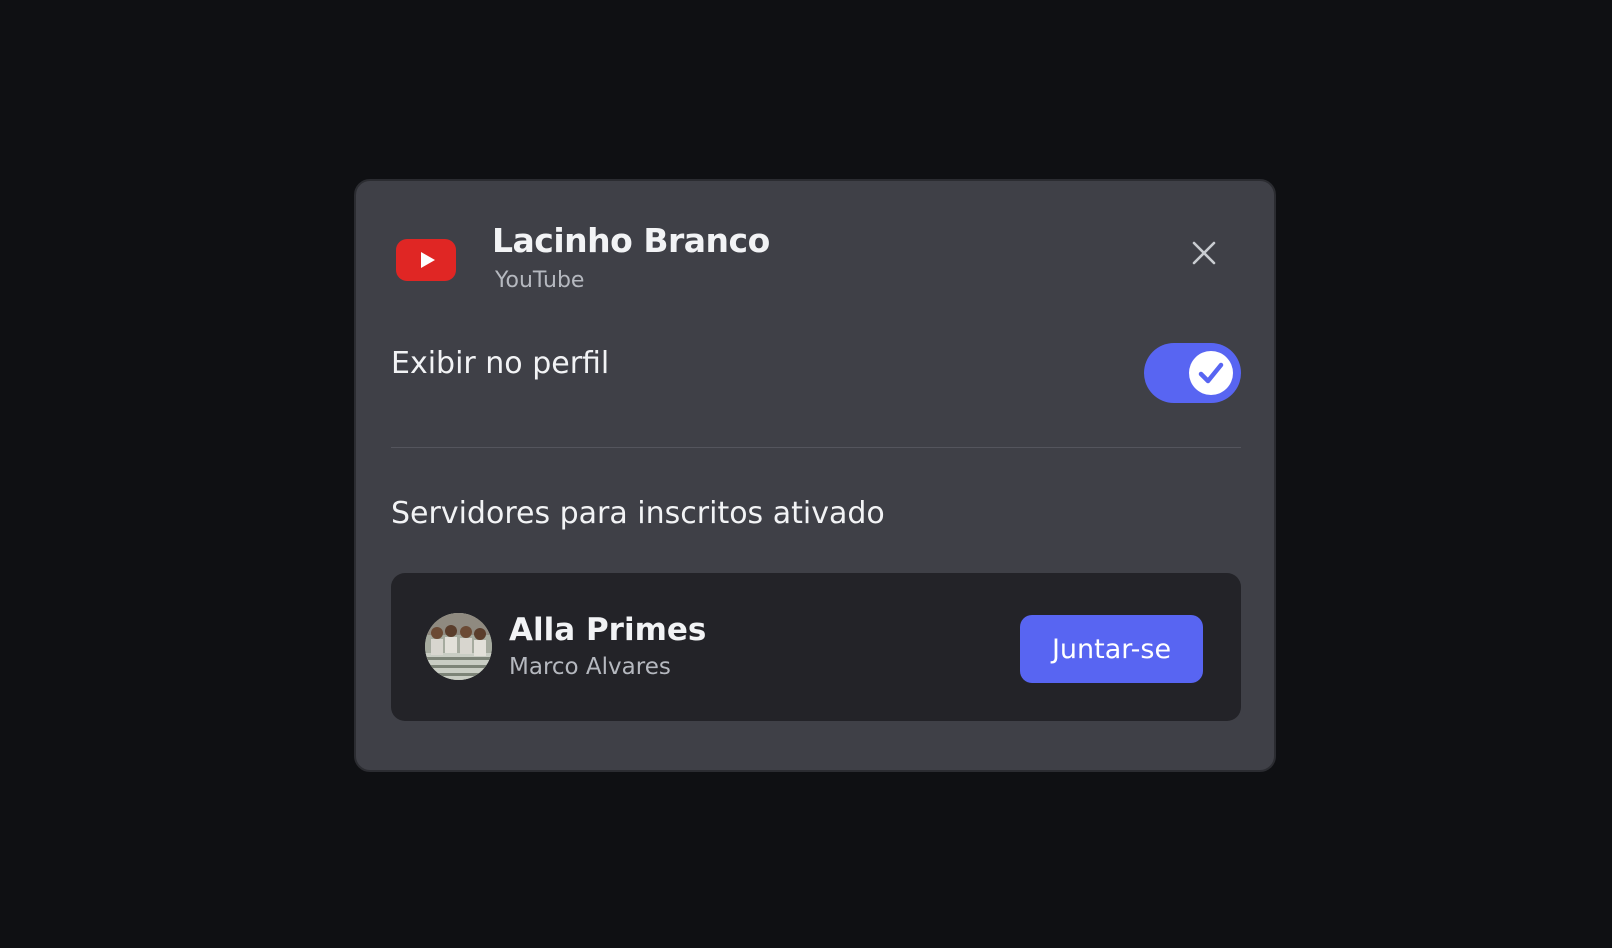 This screenshot has height=948, width=1612. I want to click on server-owner: Marco Alvares, so click(590, 667).